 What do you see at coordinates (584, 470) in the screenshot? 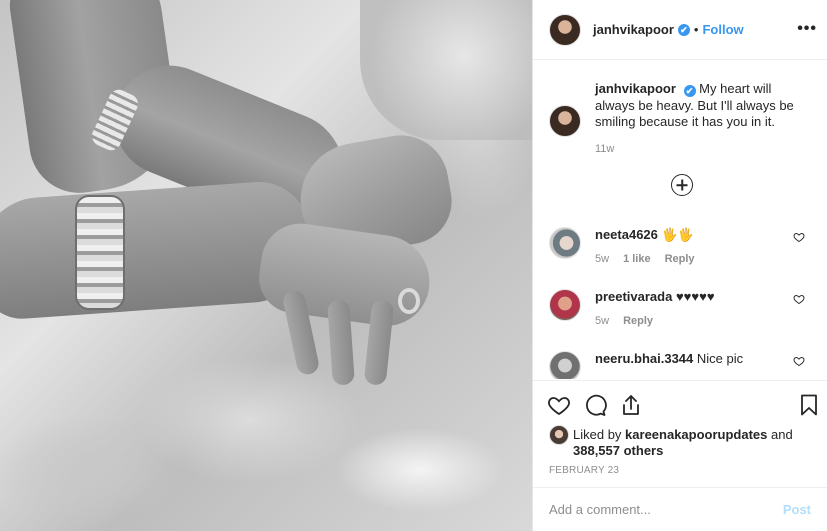
I see `post-date: FEBRUARY 23` at bounding box center [584, 470].